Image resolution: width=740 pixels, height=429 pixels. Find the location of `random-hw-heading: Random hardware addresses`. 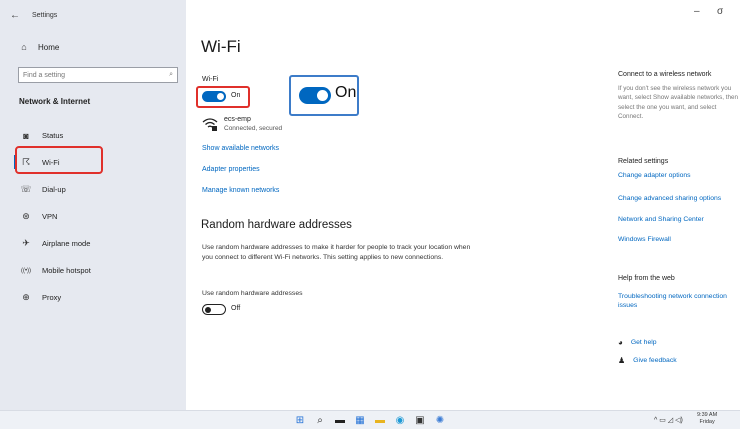

random-hw-heading: Random hardware addresses is located at coordinates (276, 225).